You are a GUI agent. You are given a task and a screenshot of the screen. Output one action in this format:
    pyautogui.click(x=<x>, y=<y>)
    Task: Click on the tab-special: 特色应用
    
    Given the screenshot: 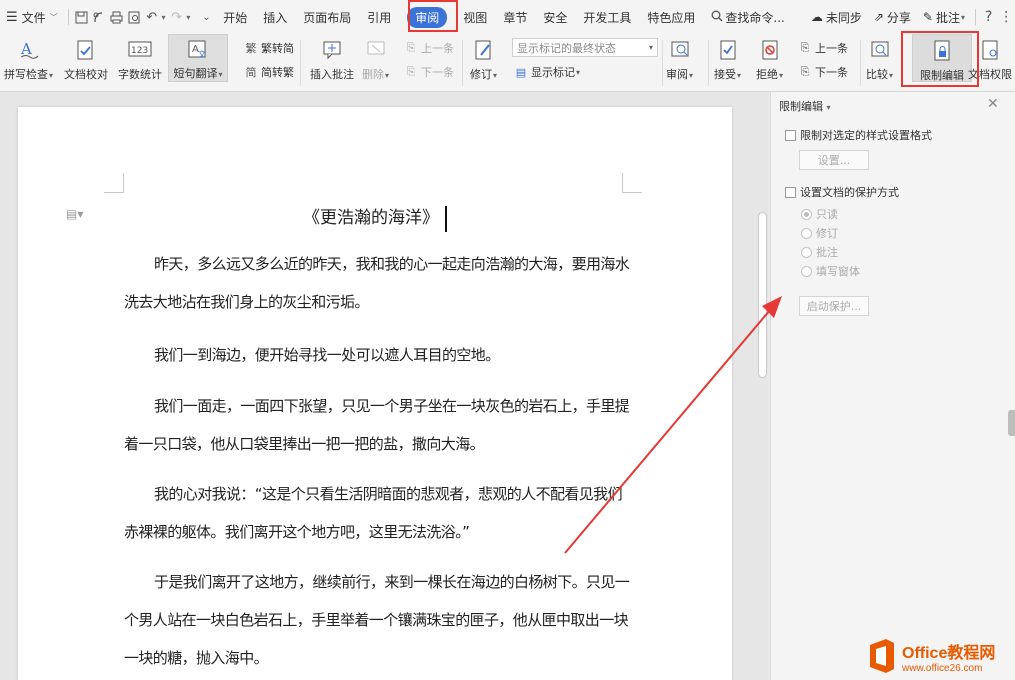 What is the action you would take?
    pyautogui.click(x=671, y=17)
    